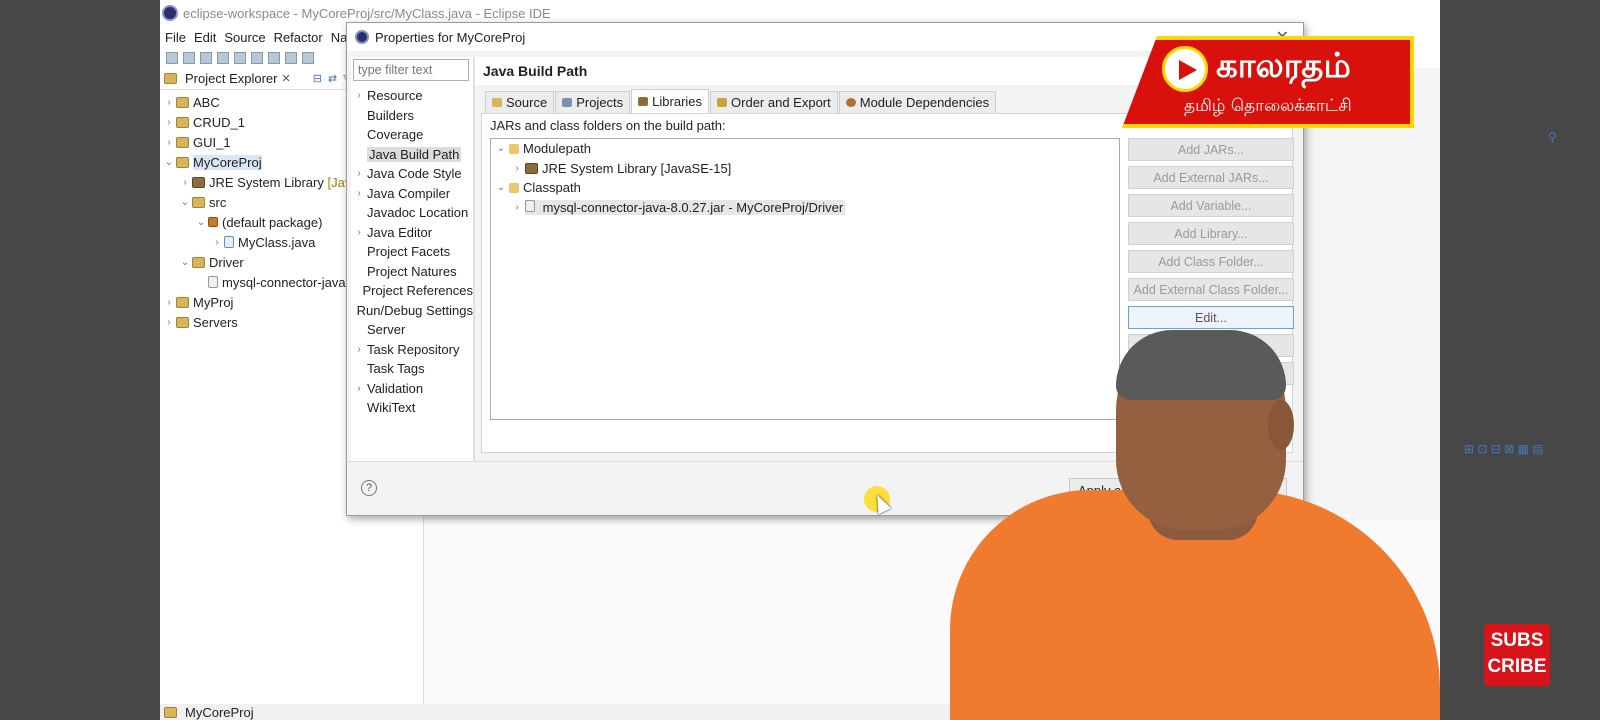 This screenshot has height=720, width=1600. I want to click on nav-item-server: Server, so click(412, 330).